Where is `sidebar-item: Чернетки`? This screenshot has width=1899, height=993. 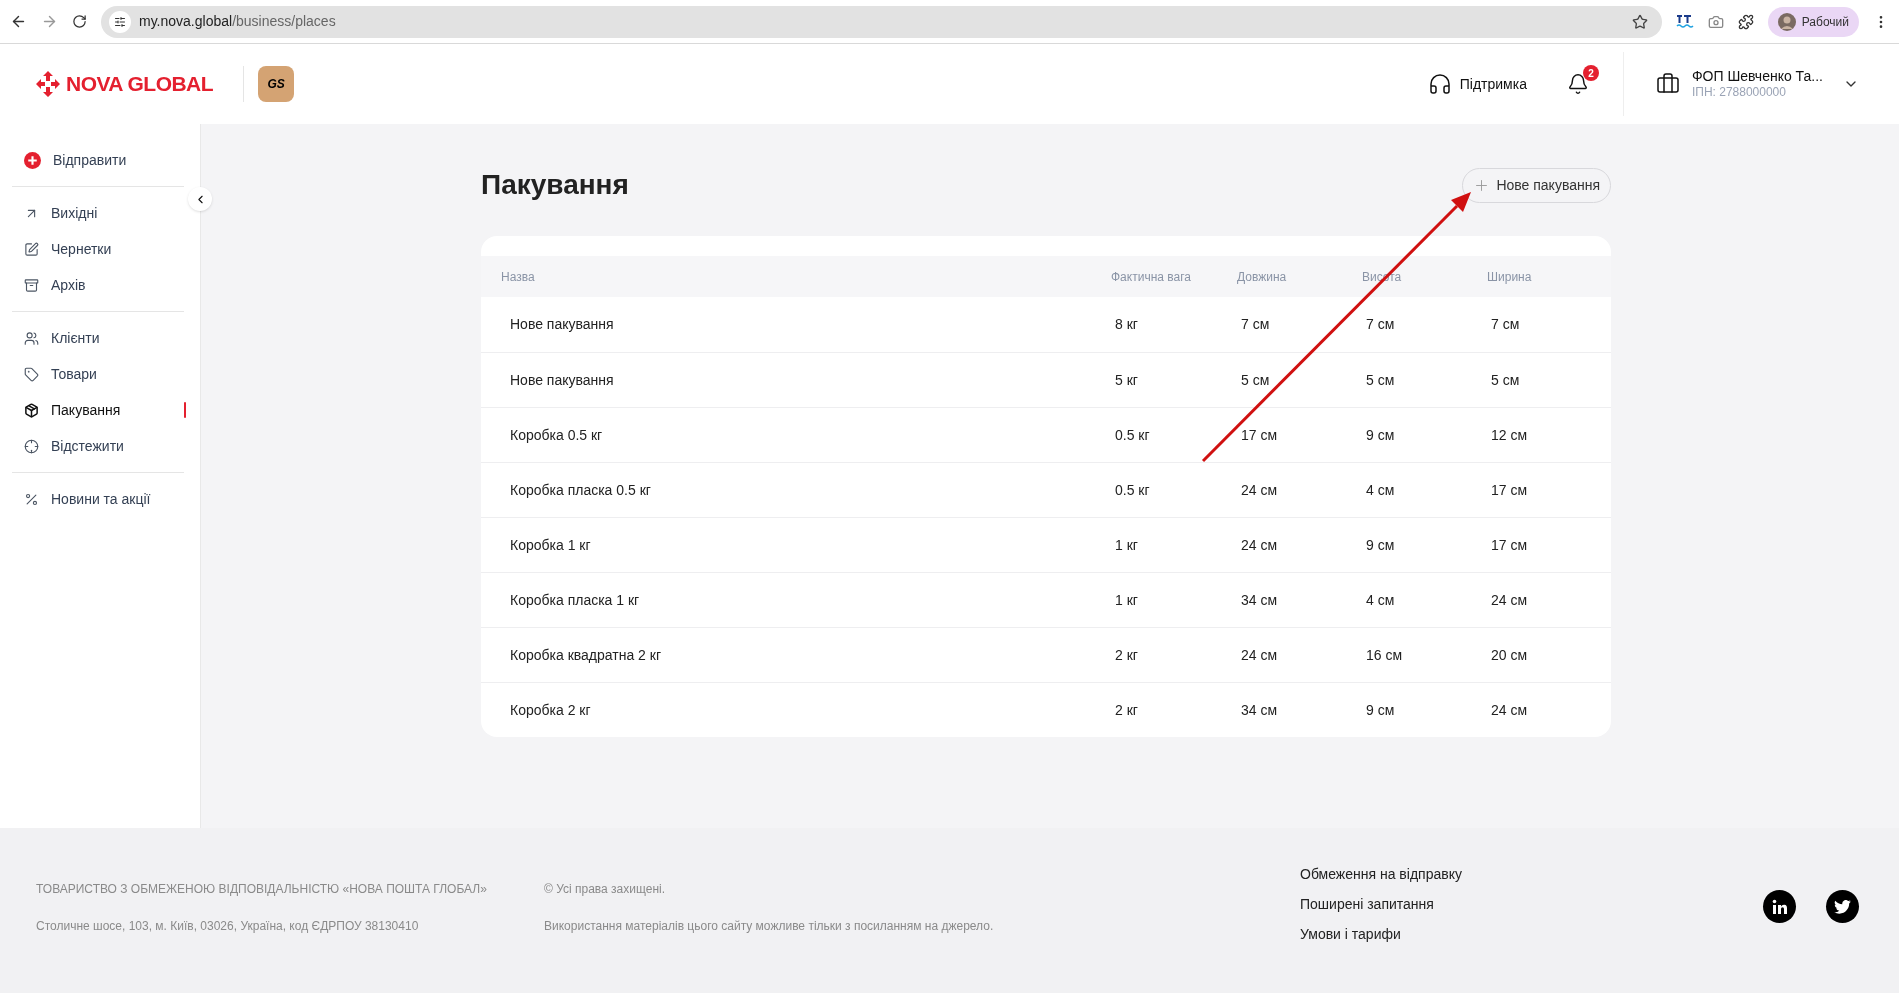 sidebar-item: Чернетки is located at coordinates (100, 249).